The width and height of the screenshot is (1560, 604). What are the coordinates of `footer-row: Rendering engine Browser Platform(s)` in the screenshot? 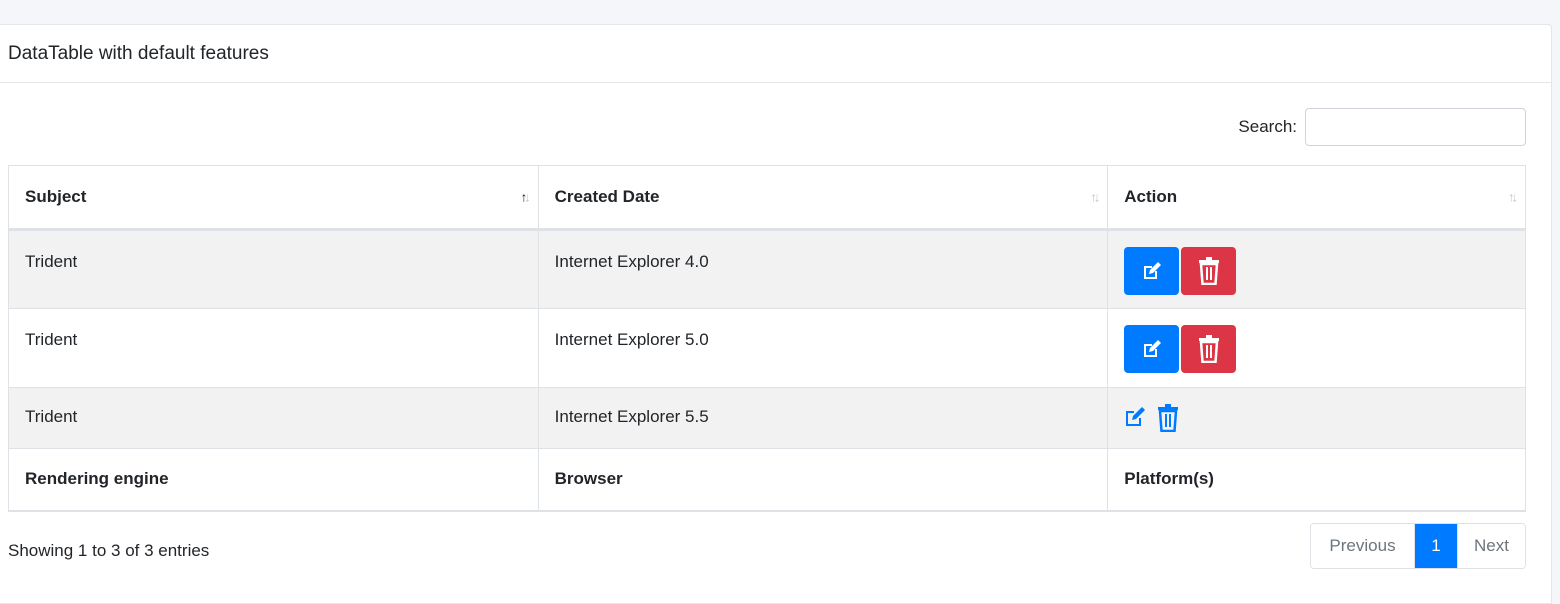 It's located at (767, 480).